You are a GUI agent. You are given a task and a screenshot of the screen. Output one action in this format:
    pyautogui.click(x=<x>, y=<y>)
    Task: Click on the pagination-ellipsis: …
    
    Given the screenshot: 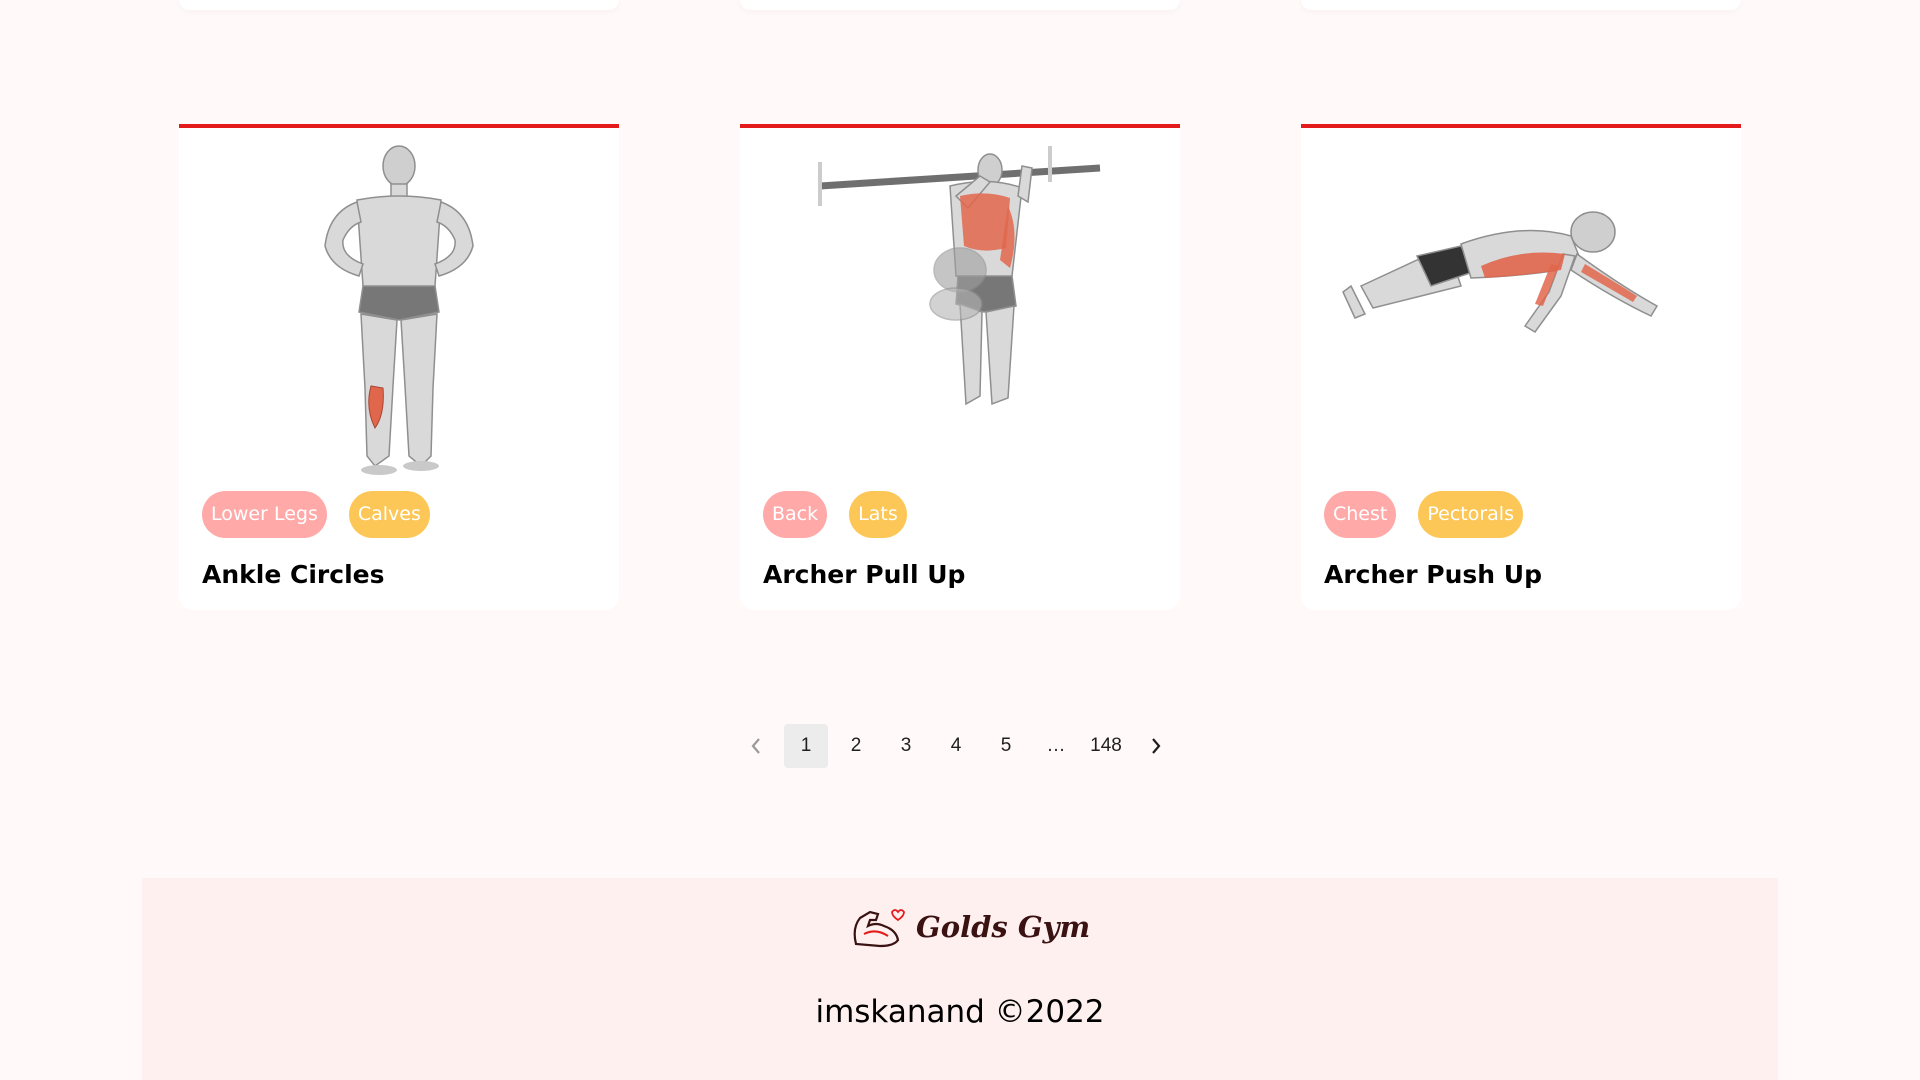 What is the action you would take?
    pyautogui.click(x=1056, y=745)
    